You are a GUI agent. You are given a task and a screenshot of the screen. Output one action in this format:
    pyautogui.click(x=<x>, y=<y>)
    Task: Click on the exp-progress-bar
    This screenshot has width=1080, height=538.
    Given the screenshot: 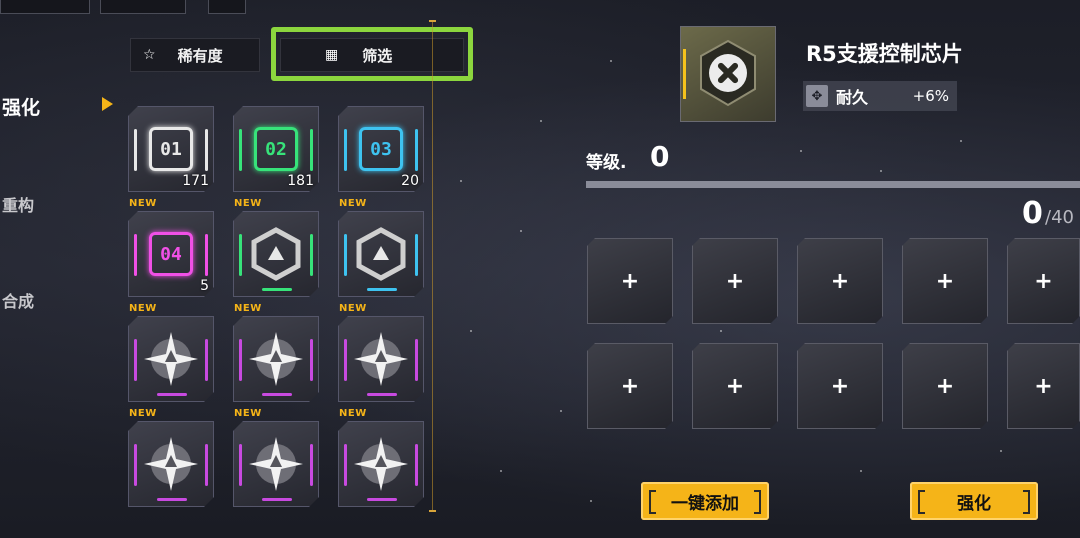 What is the action you would take?
    pyautogui.click(x=833, y=184)
    